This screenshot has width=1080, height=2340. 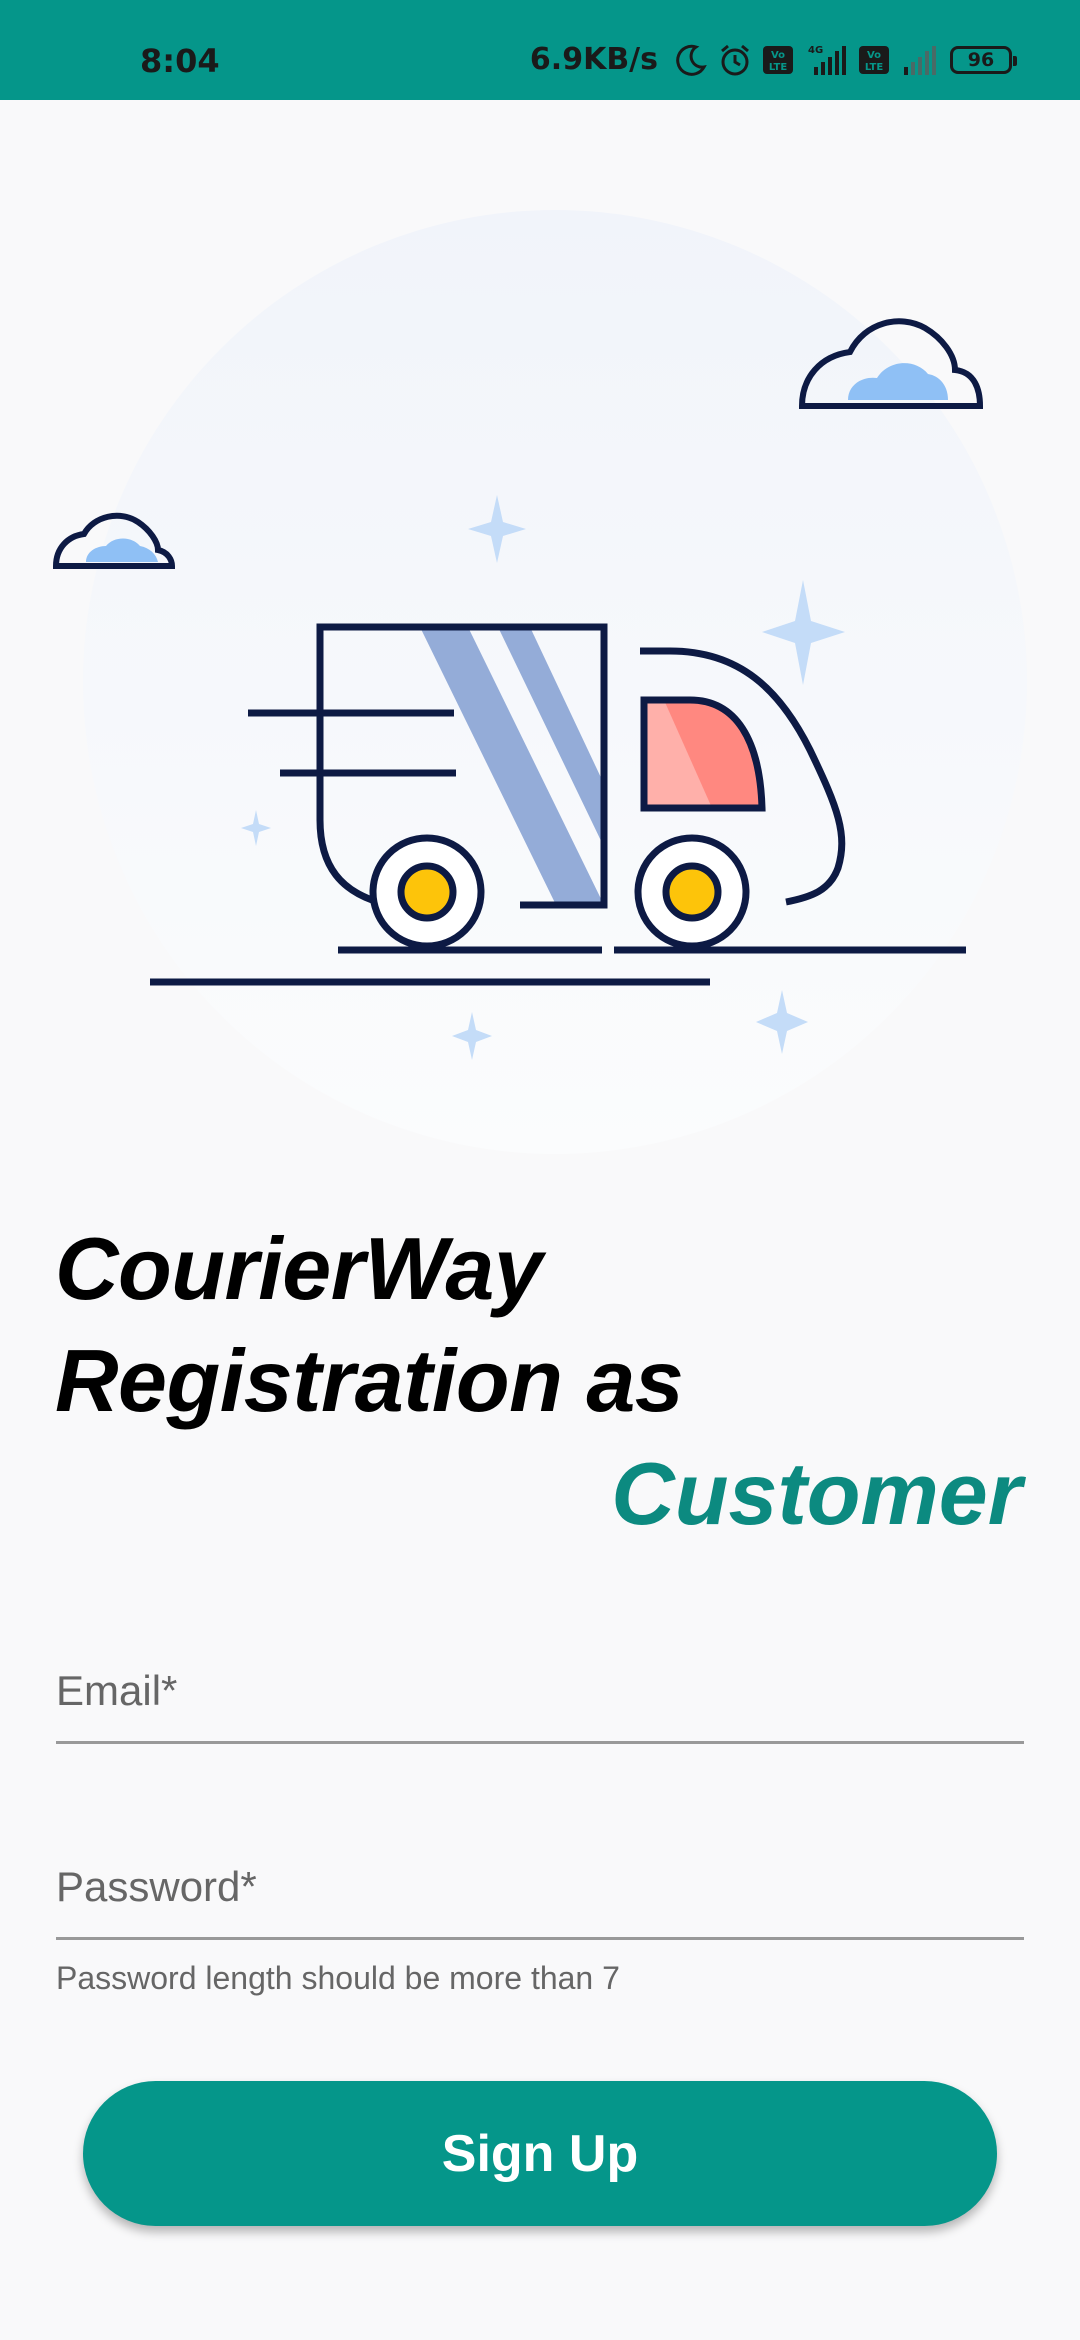 I want to click on status-icons: 6.9KB/s Vo LTE 4G Vo LTE 96, so click(x=773, y=59).